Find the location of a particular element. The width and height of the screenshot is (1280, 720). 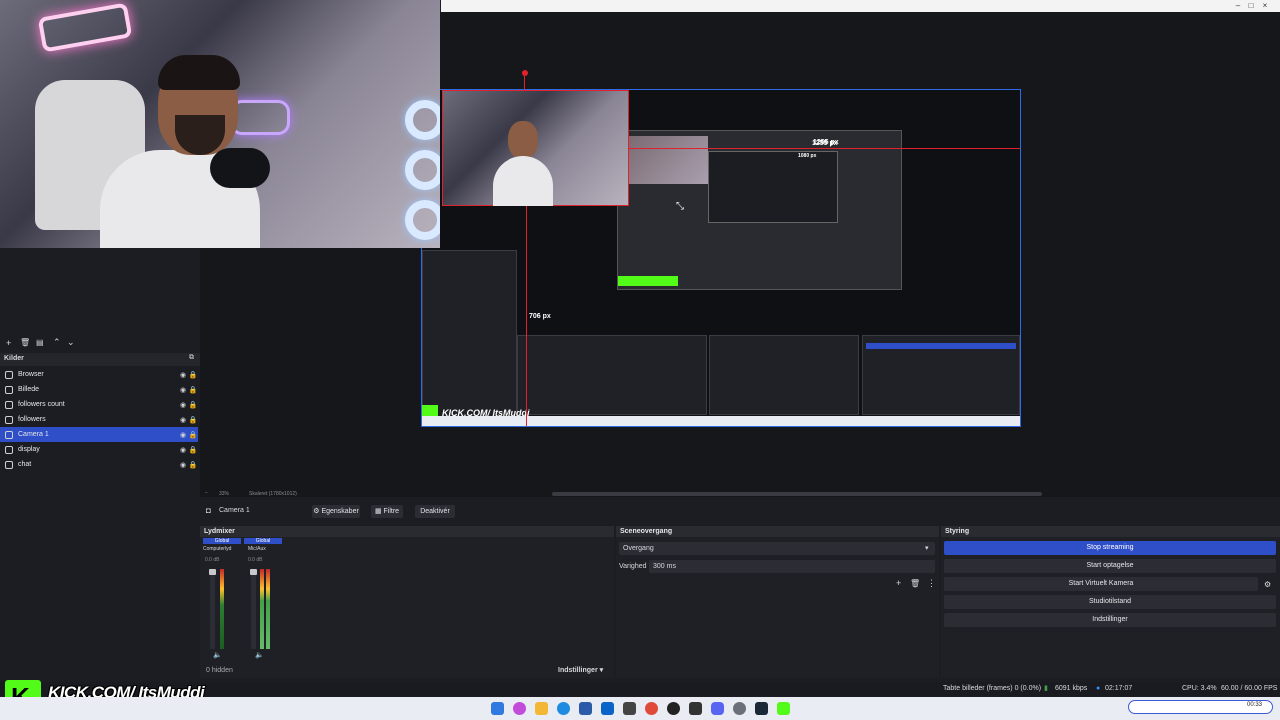

channel-2-scope: Global is located at coordinates (263, 541).